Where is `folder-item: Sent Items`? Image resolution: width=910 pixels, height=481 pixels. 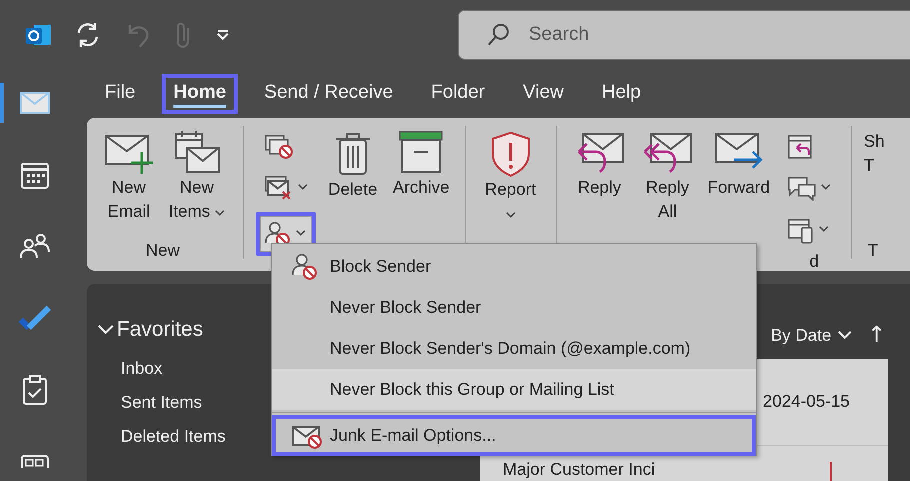
folder-item: Sent Items is located at coordinates (149, 403).